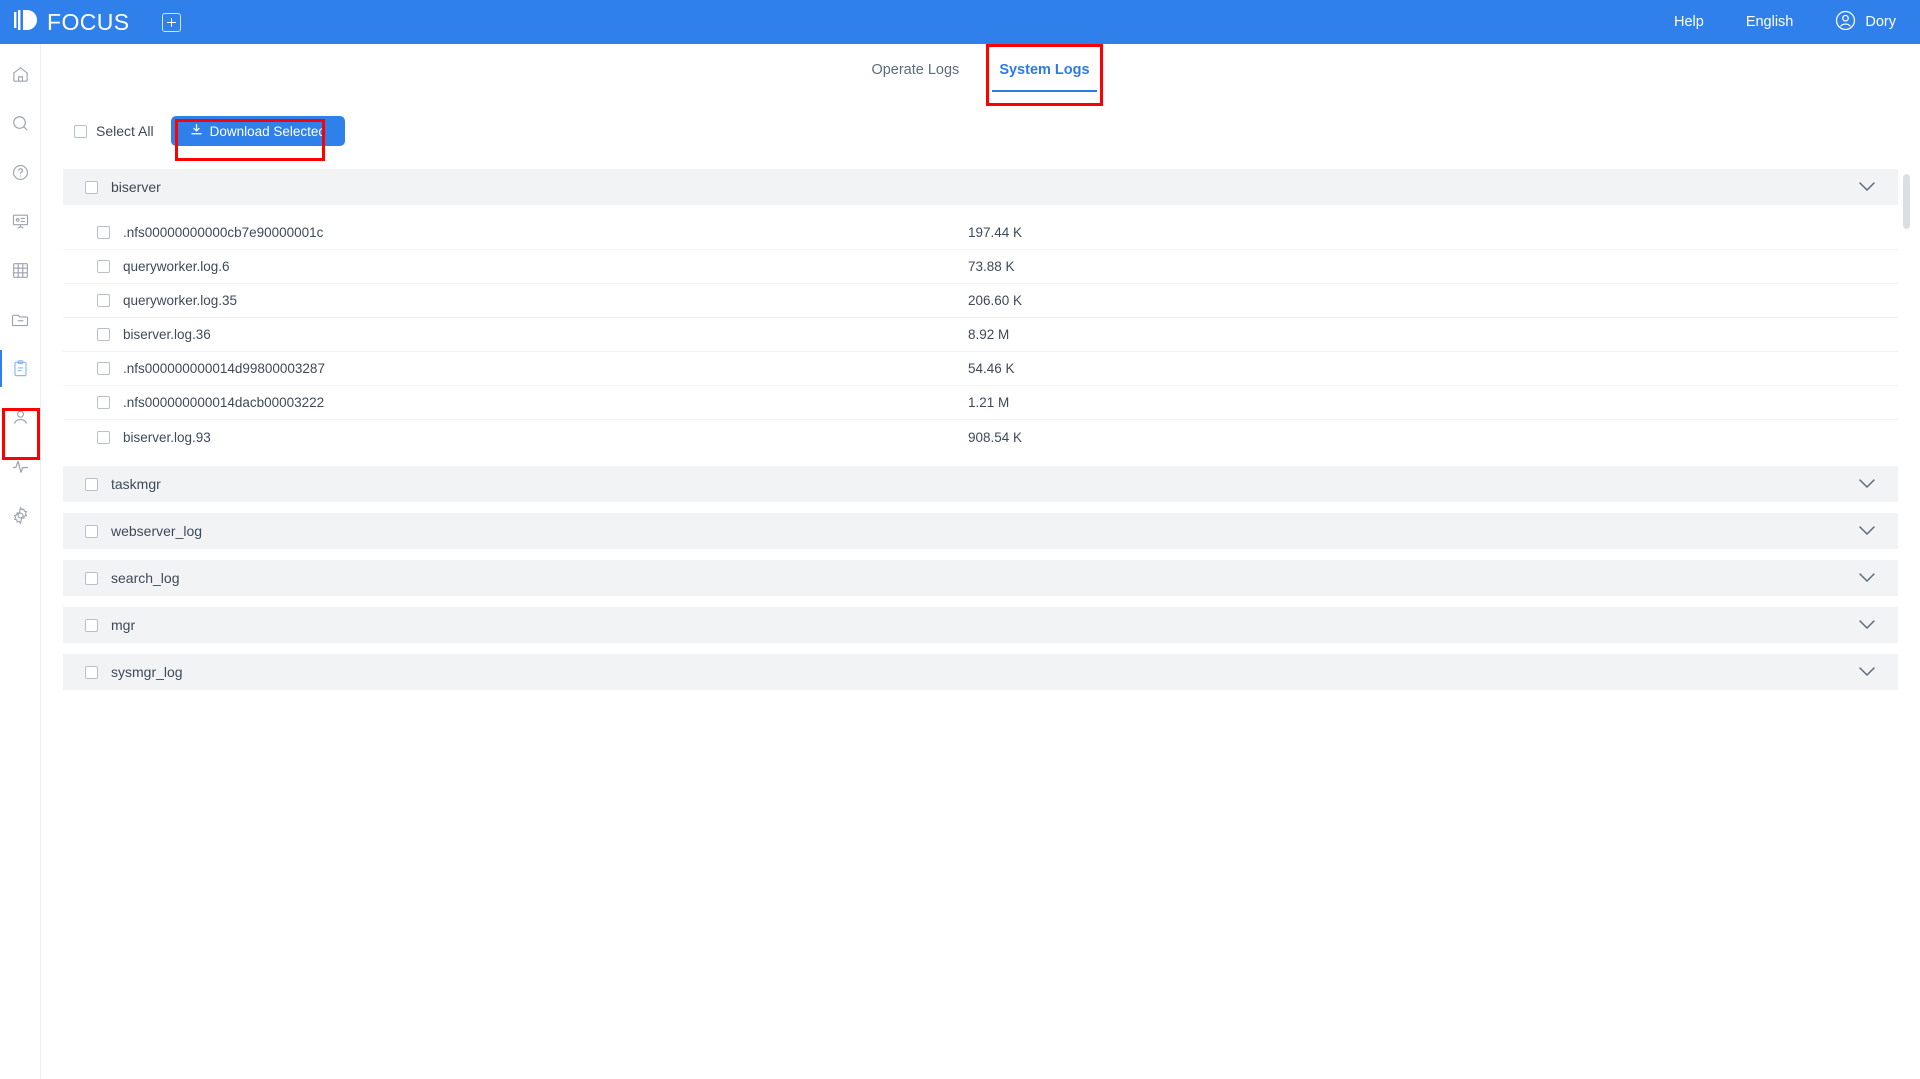  Describe the element at coordinates (88, 21) in the screenshot. I see `brand-name: FOCUS` at that location.